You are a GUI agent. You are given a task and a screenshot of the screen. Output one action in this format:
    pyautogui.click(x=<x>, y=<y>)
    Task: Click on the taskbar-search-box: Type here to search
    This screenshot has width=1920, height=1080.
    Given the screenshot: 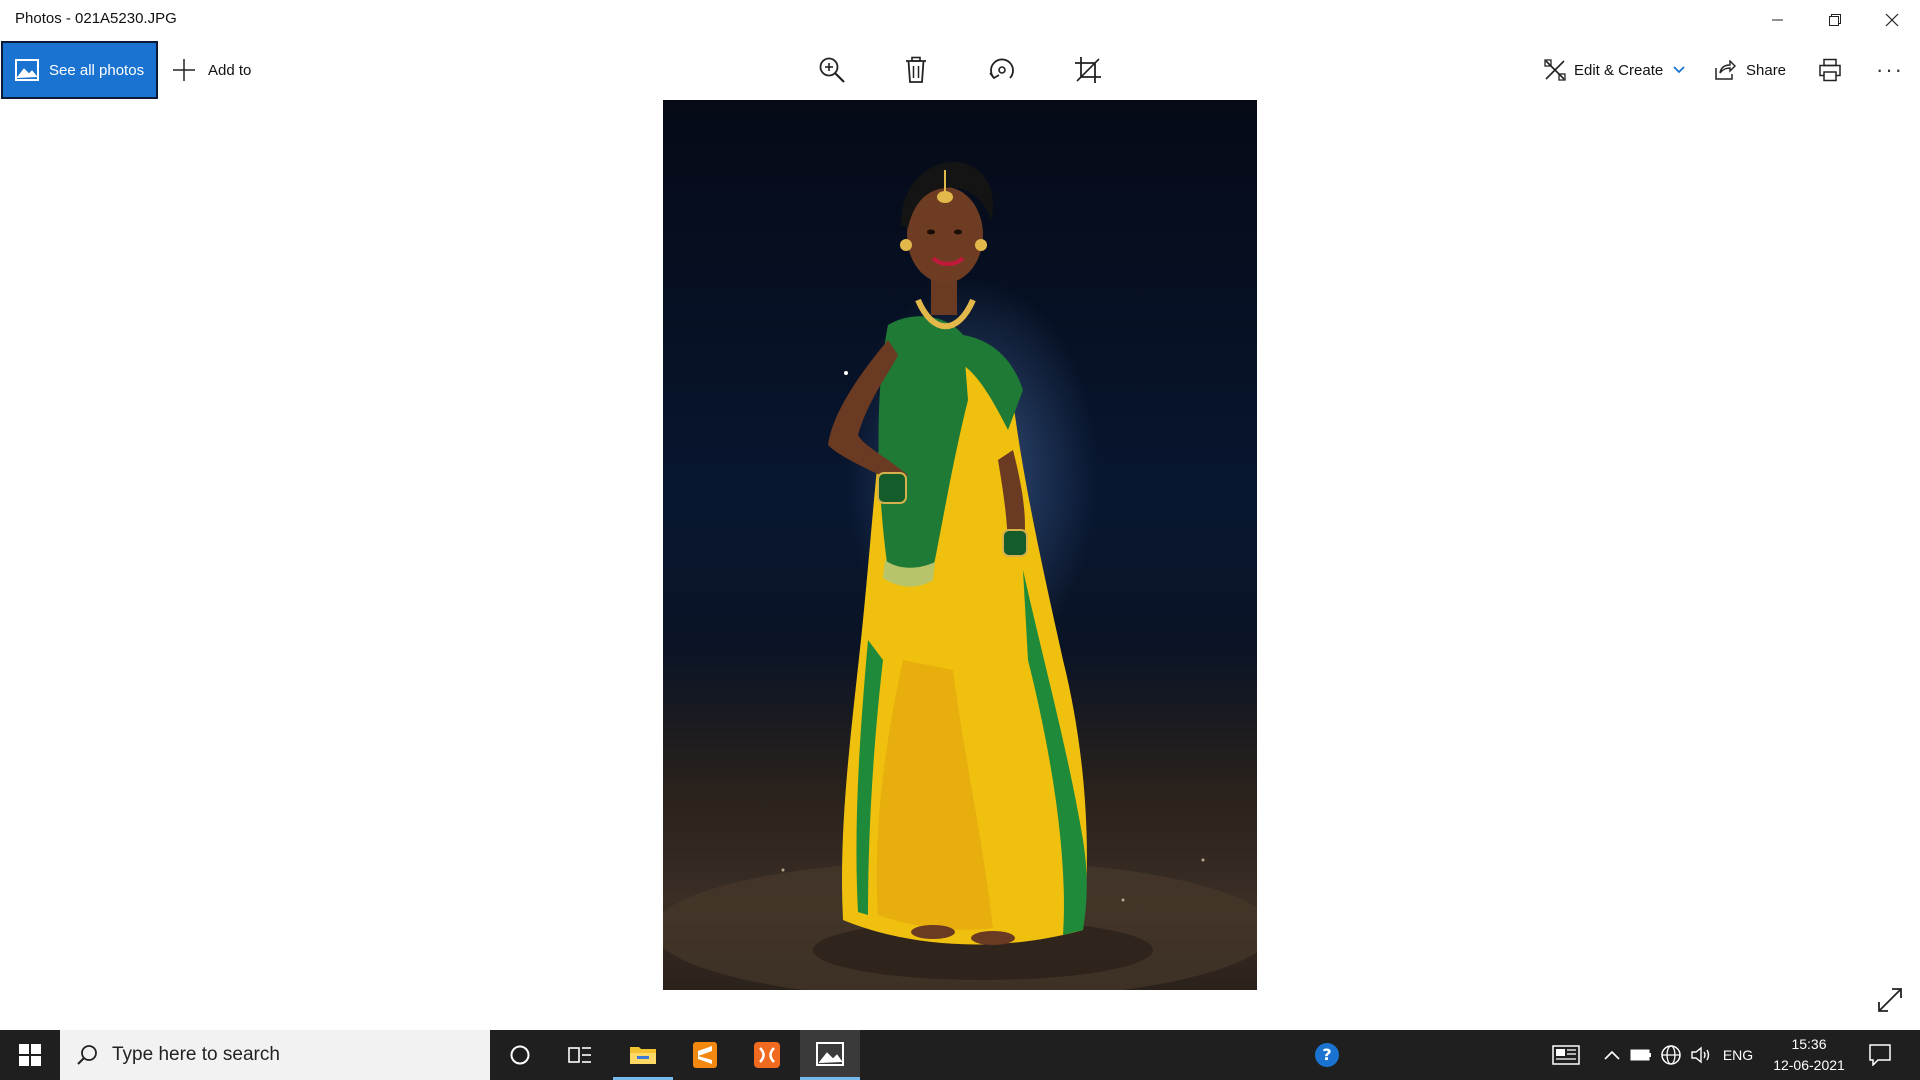 What is the action you would take?
    pyautogui.click(x=275, y=1055)
    